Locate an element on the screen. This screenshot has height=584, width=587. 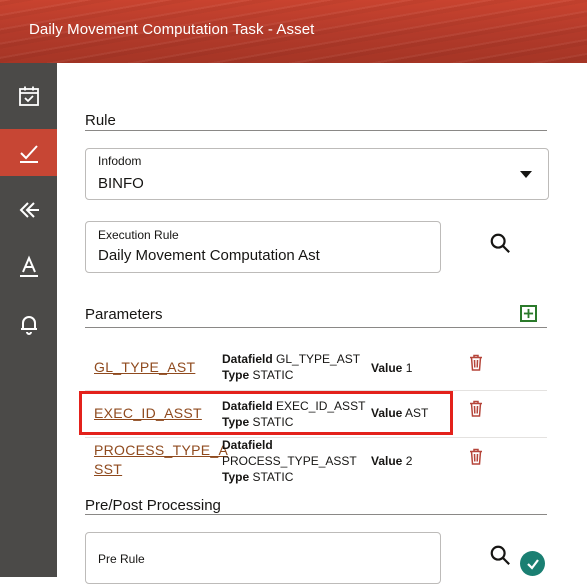
bell-icon is located at coordinates (29, 324).